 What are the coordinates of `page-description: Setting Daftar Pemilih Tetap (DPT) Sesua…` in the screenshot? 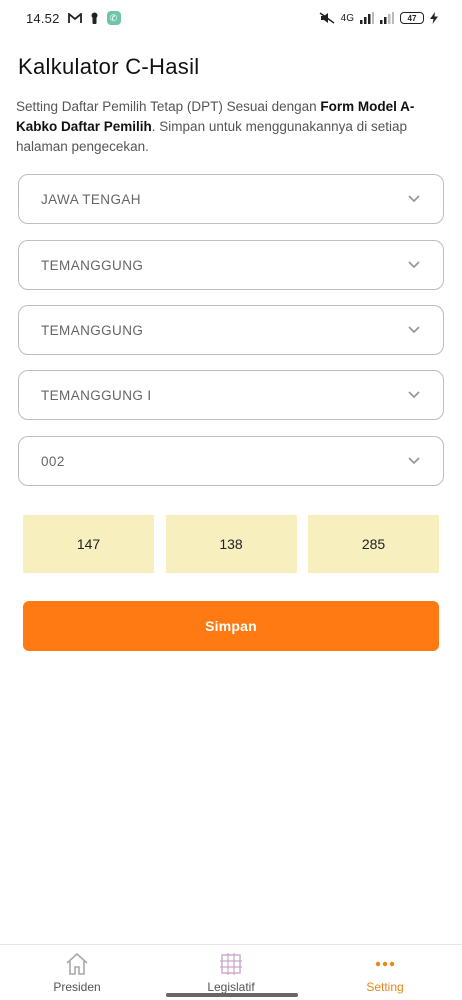 It's located at (231, 127).